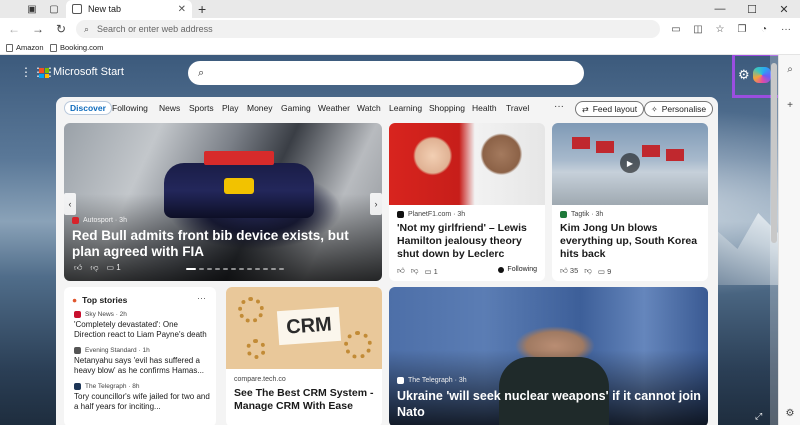 The height and width of the screenshot is (425, 800). I want to click on workspaces-icon: ▣, so click(32, 9).